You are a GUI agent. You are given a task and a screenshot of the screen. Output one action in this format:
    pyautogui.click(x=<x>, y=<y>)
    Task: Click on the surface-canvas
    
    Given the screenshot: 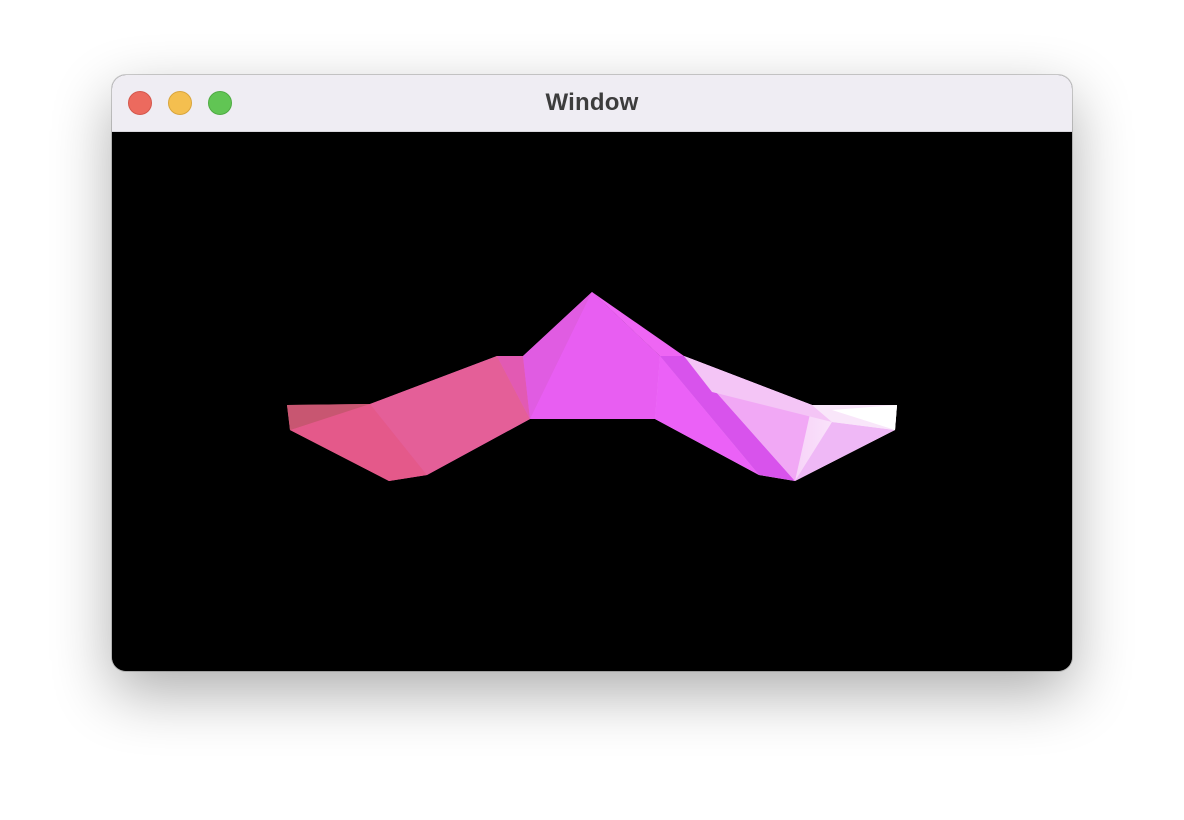 What is the action you would take?
    pyautogui.click(x=592, y=386)
    